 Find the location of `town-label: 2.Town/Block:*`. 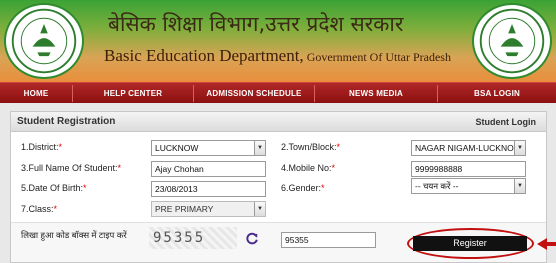

town-label: 2.Town/Block:* is located at coordinates (310, 147).